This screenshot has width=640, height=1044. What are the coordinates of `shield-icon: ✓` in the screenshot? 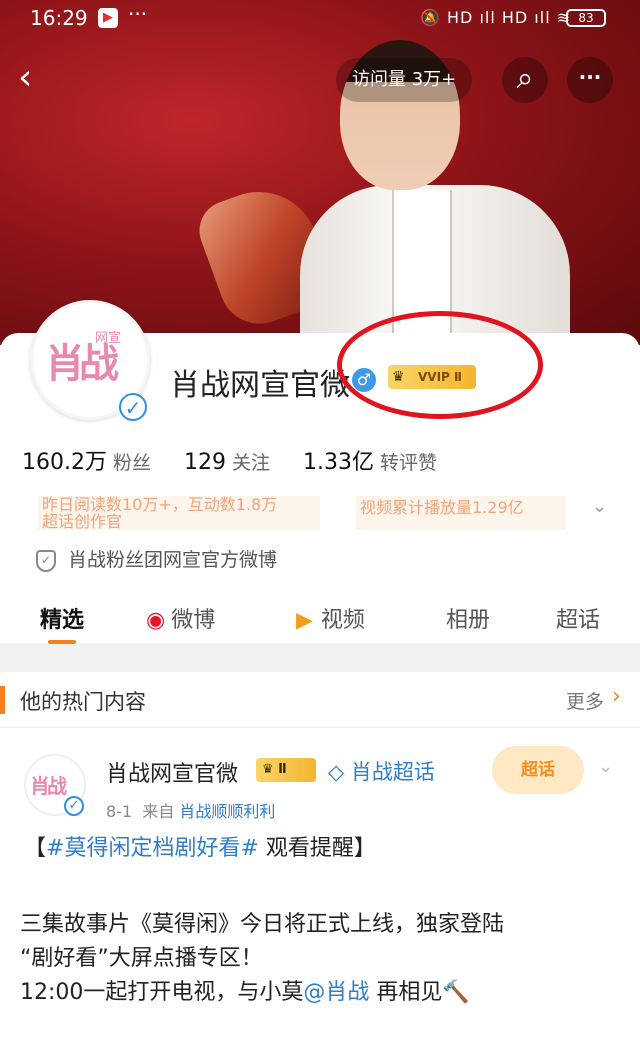 It's located at (46, 560).